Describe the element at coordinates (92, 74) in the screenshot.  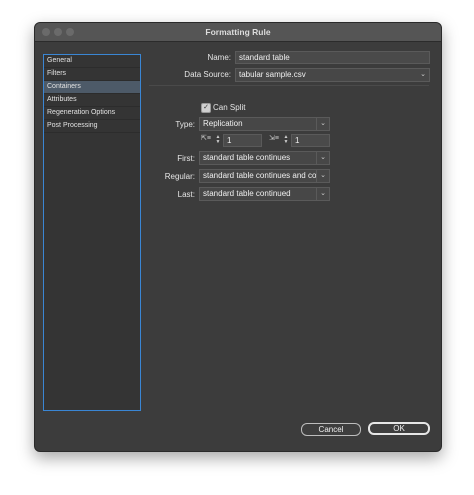
I see `sidebar-item-filters: Filters` at that location.